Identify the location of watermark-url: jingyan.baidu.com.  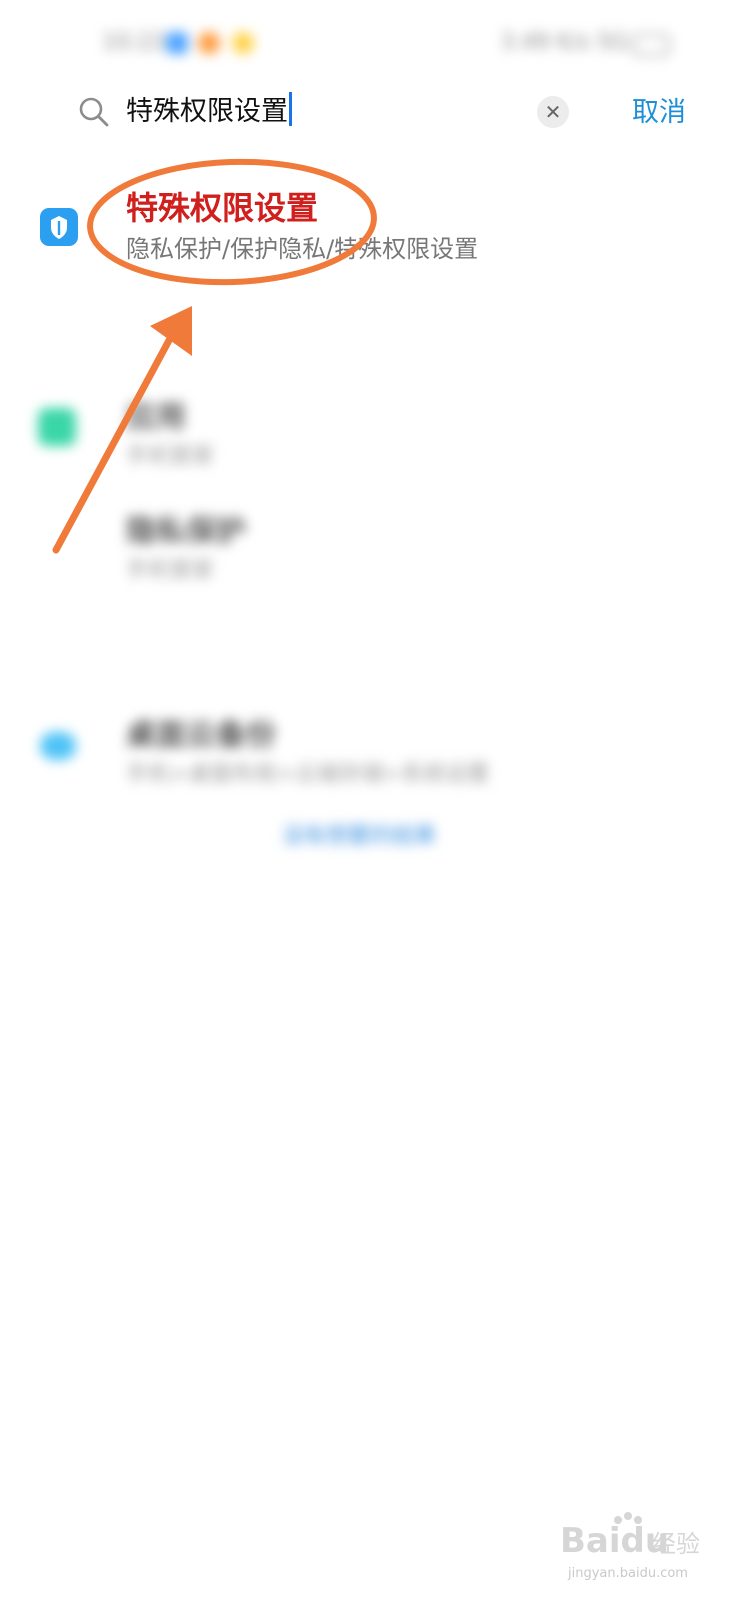
(628, 1573).